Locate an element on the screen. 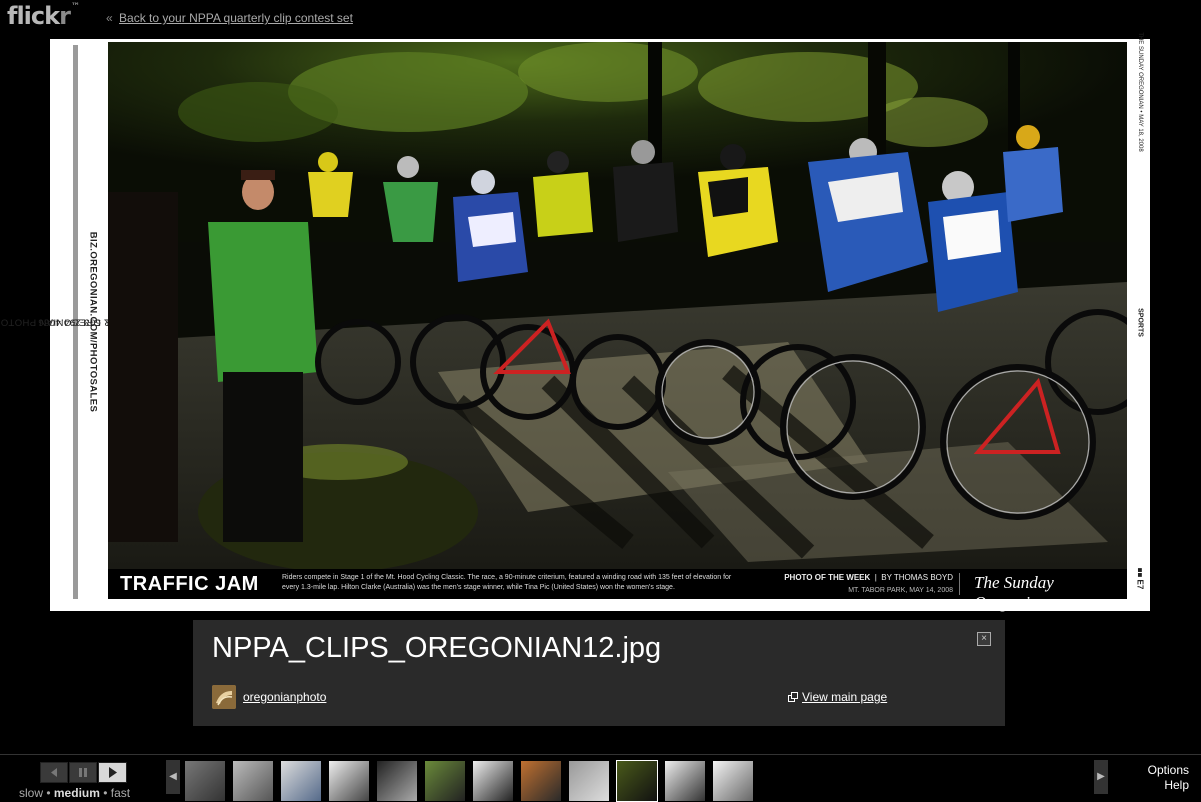 The image size is (1201, 802). logo-text: flick is located at coordinates (33, 16).